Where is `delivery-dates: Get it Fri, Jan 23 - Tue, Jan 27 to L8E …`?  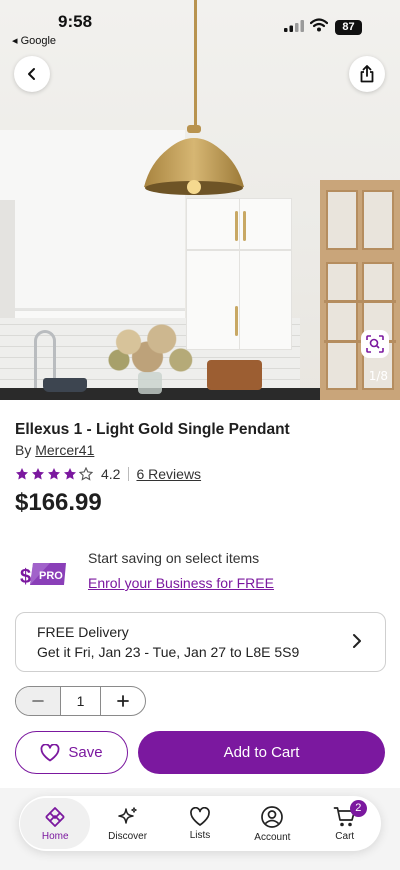 delivery-dates: Get it Fri, Jan 23 - Tue, Jan 27 to L8E … is located at coordinates (168, 652).